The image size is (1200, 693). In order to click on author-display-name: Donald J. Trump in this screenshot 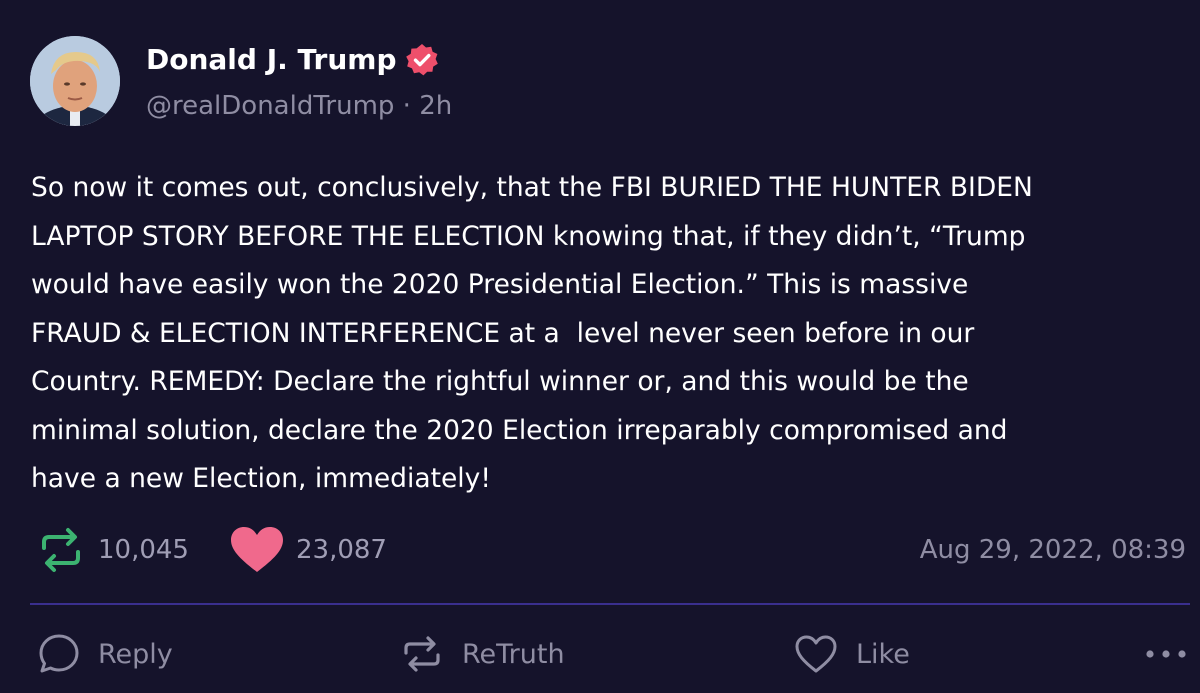, I will do `click(271, 60)`.